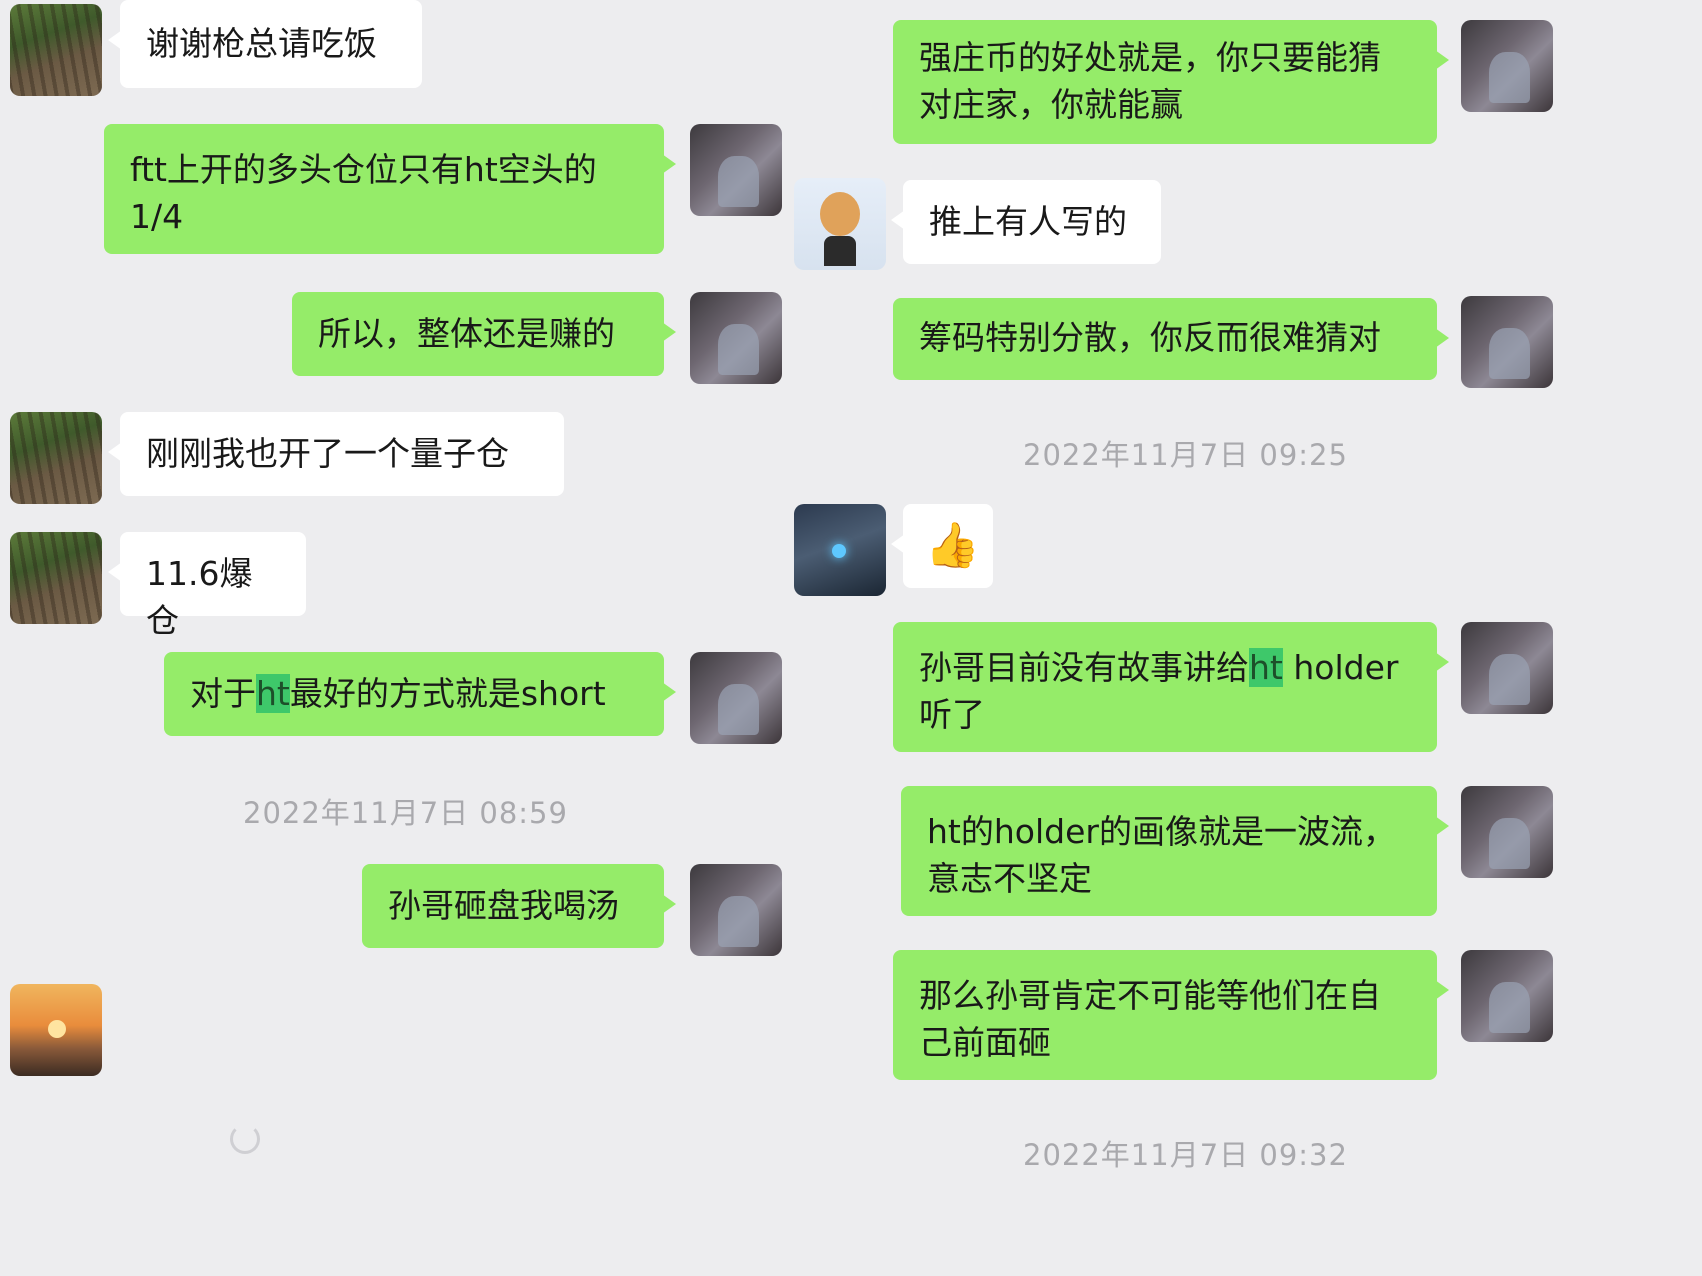 The image size is (1702, 1276). I want to click on message-bubble-outgoing: 对于ht最好的方式就是short, so click(420, 694).